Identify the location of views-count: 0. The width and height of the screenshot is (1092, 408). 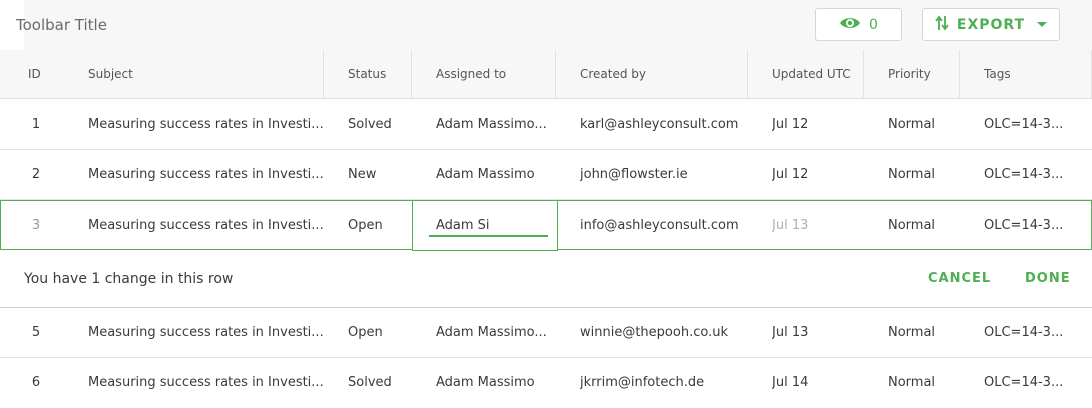
(873, 24).